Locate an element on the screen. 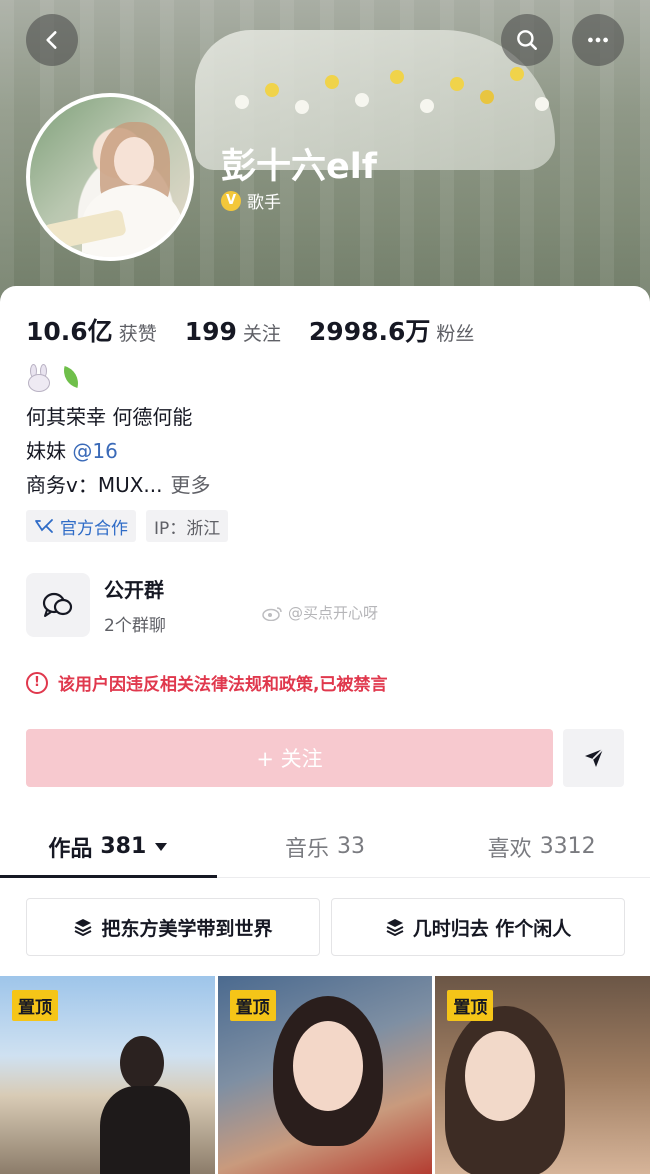 This screenshot has height=1174, width=650. tab-music-label: 音乐 is located at coordinates (307, 849).